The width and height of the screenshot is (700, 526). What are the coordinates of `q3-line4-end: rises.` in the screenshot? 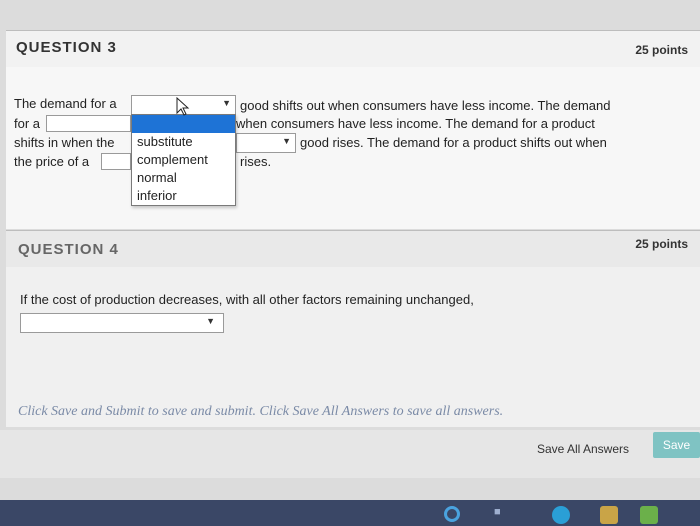 It's located at (256, 161).